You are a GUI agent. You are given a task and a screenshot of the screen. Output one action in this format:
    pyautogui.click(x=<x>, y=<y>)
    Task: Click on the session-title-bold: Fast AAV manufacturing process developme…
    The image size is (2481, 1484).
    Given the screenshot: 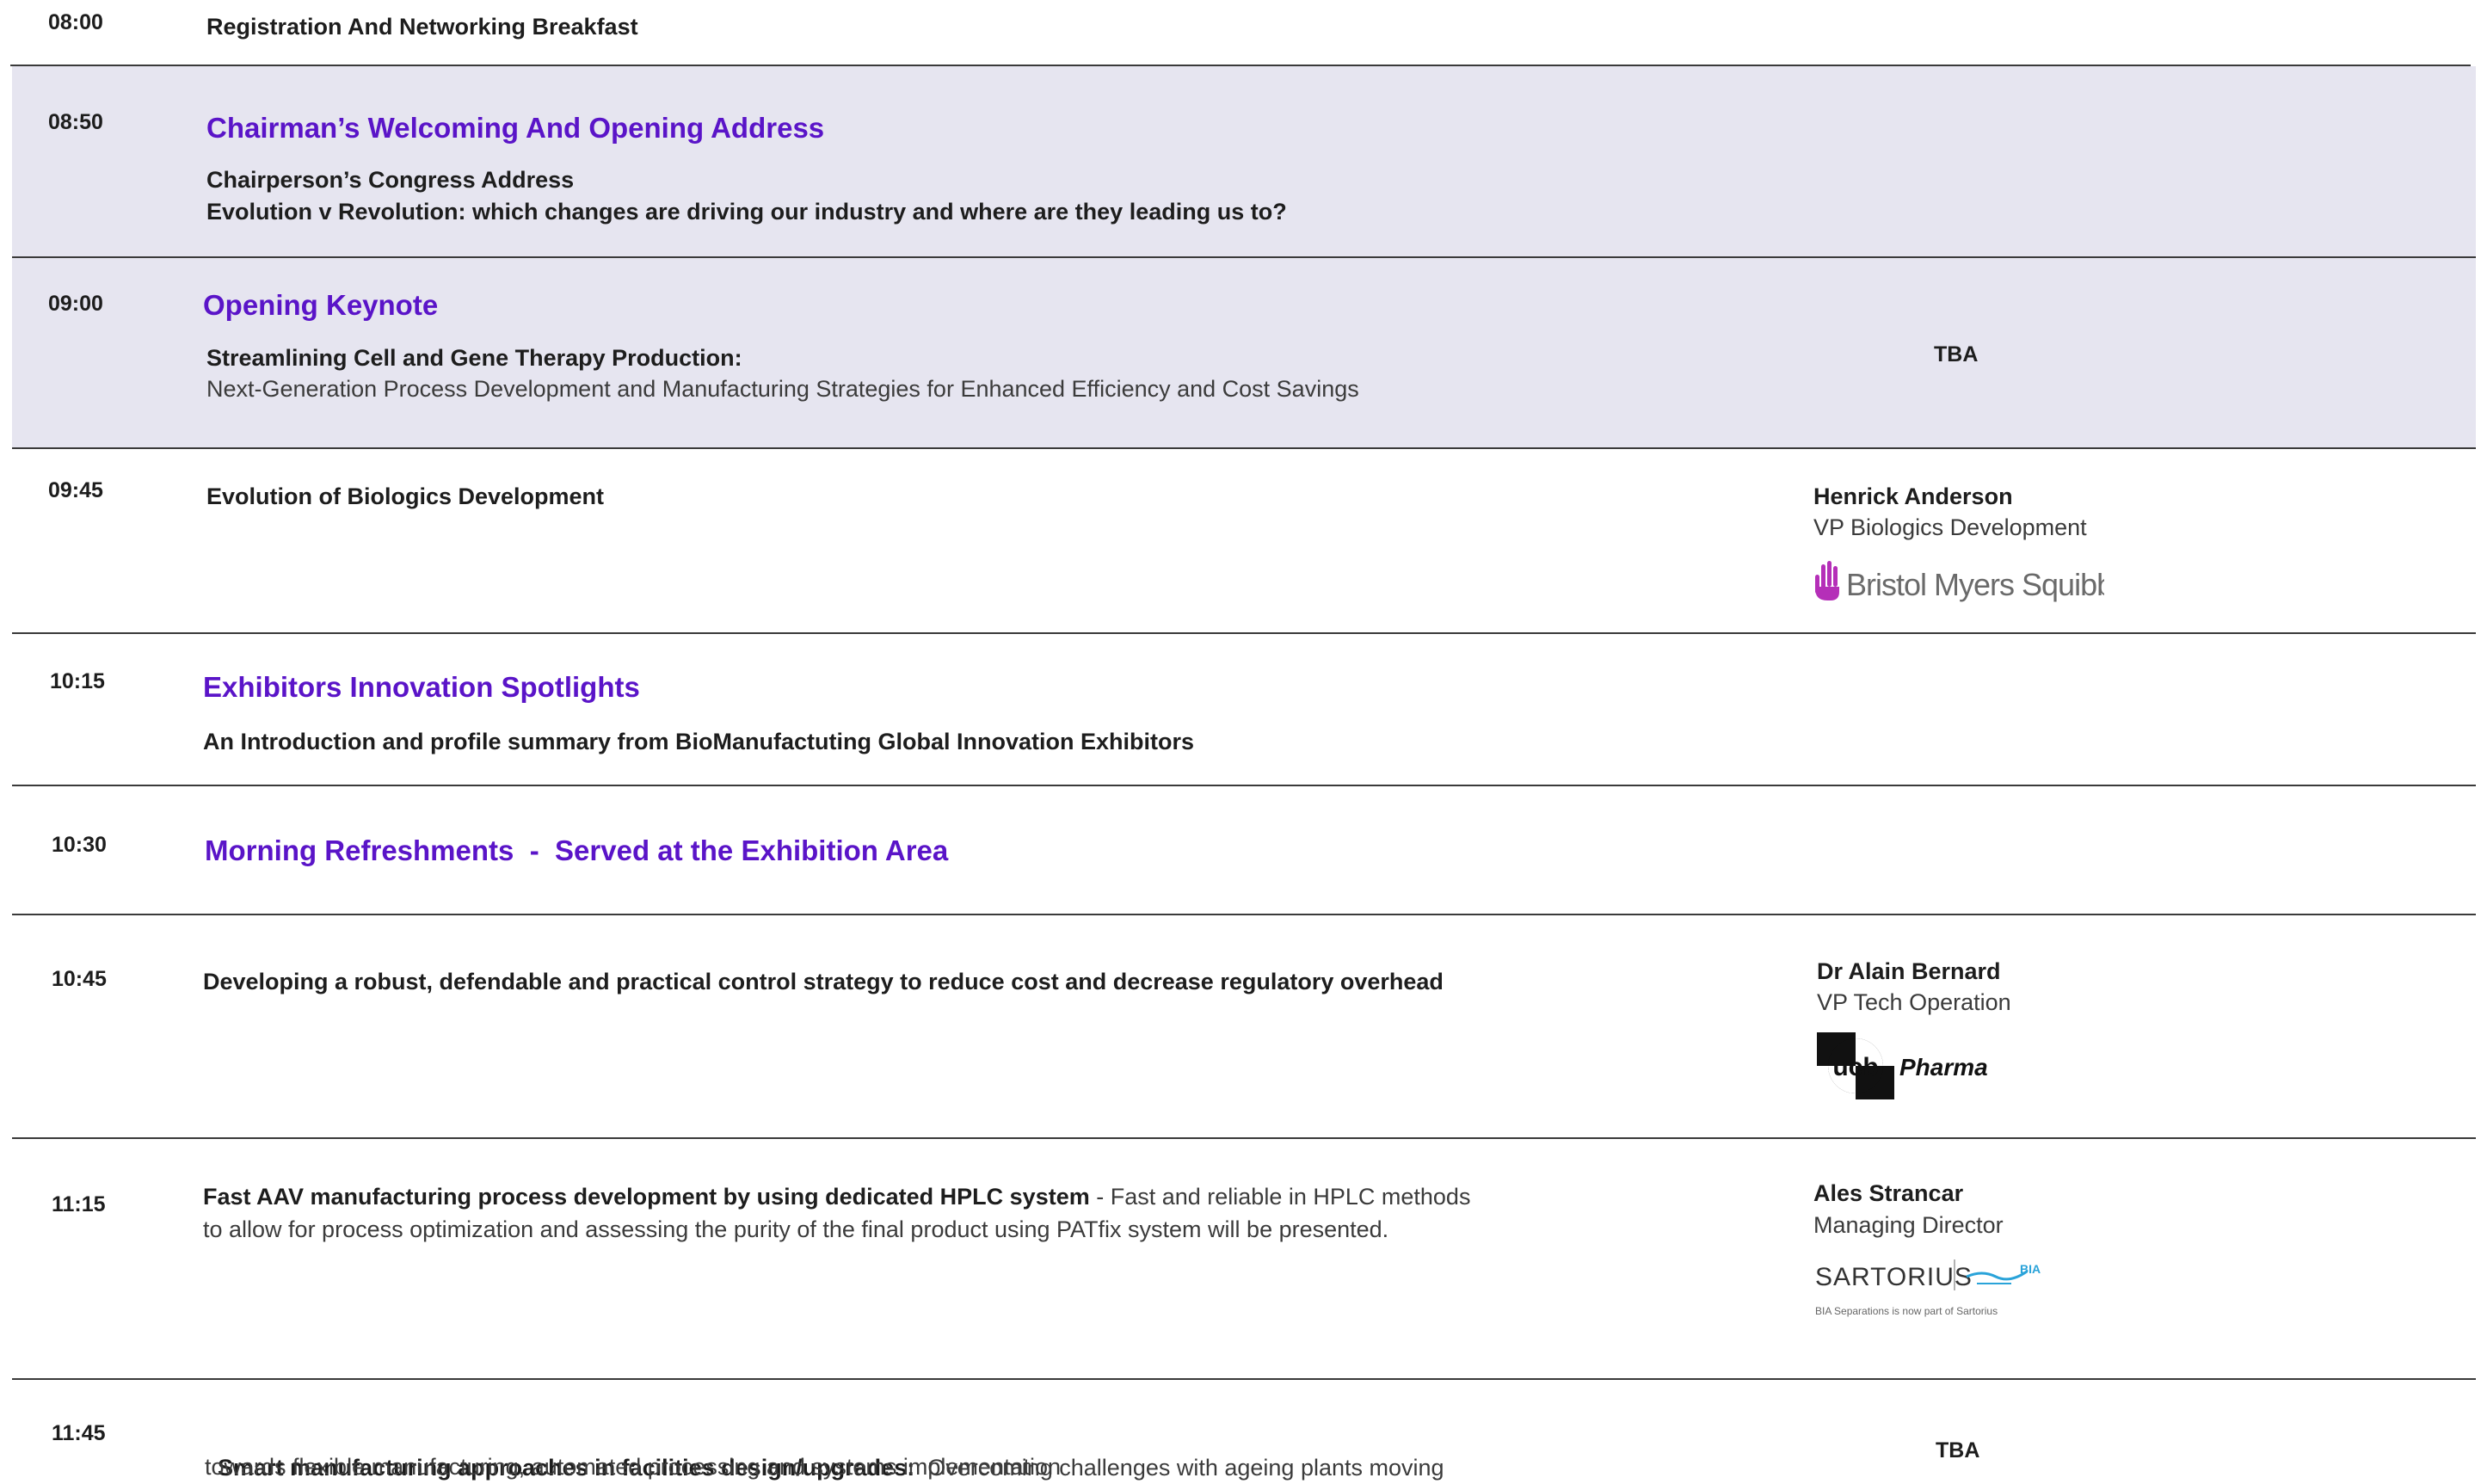 What is the action you would take?
    pyautogui.click(x=646, y=1197)
    